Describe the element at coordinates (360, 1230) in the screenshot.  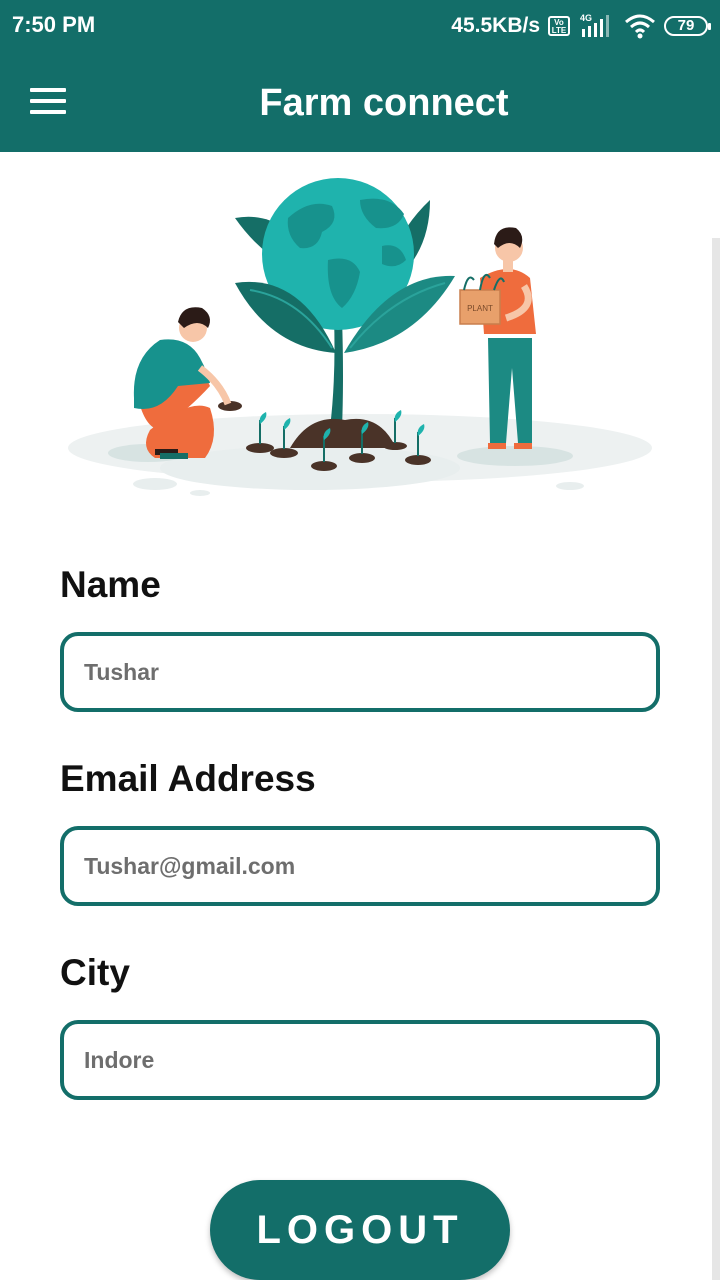
I see `logout-button: LOGOUT` at that location.